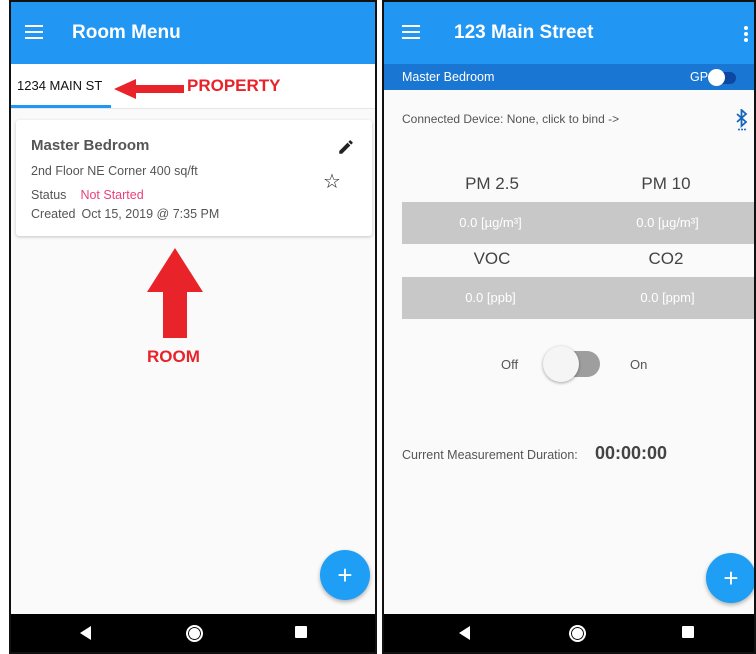  Describe the element at coordinates (510, 119) in the screenshot. I see `connected-device: Connected Device: None, click to bind ->` at that location.